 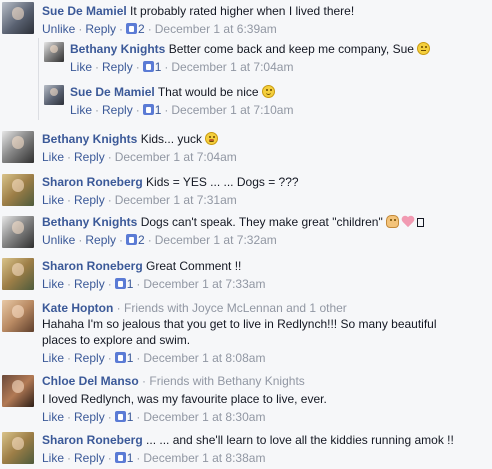 What do you see at coordinates (393, 221) in the screenshot?
I see `person-emoji-icon` at bounding box center [393, 221].